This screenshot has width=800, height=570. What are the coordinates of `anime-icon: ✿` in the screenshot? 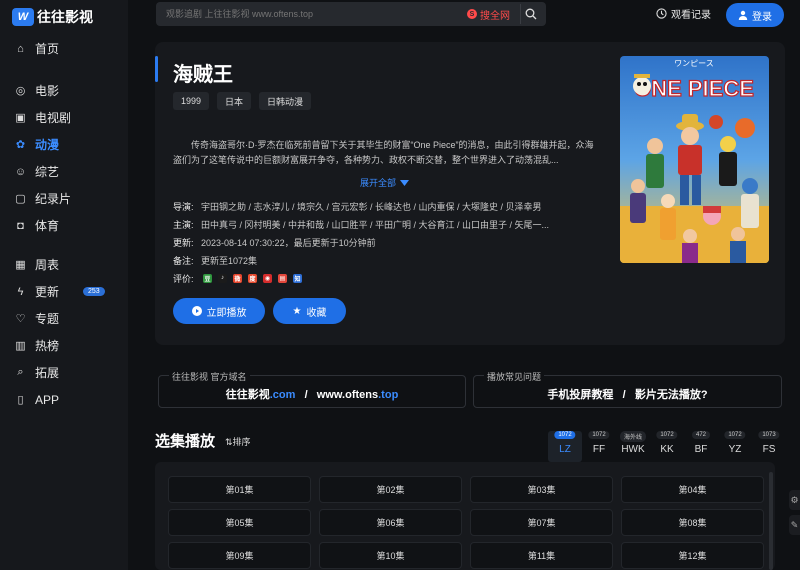 It's located at (20, 145).